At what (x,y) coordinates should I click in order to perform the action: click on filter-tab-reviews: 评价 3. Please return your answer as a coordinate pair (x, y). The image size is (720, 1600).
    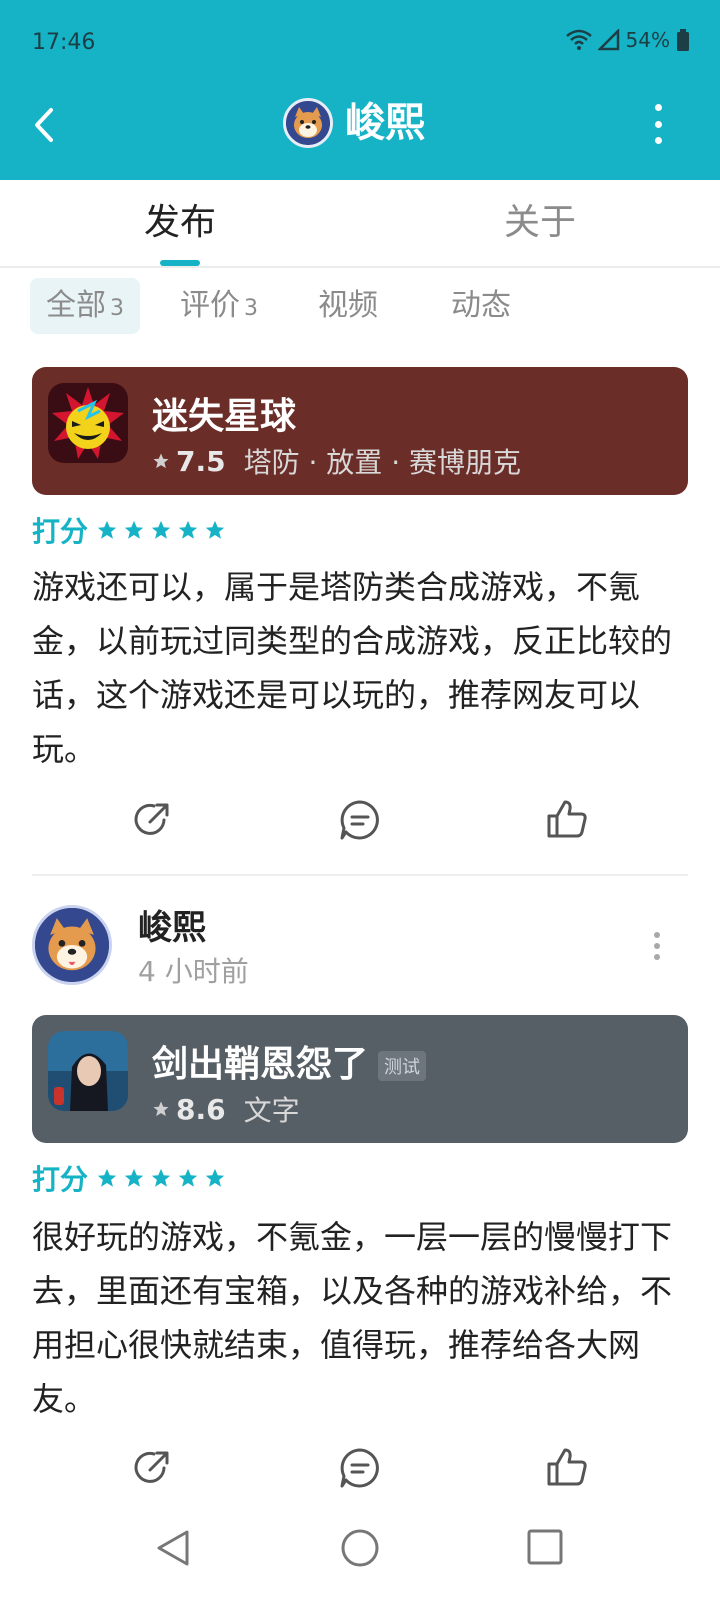
    Looking at the image, I should click on (219, 306).